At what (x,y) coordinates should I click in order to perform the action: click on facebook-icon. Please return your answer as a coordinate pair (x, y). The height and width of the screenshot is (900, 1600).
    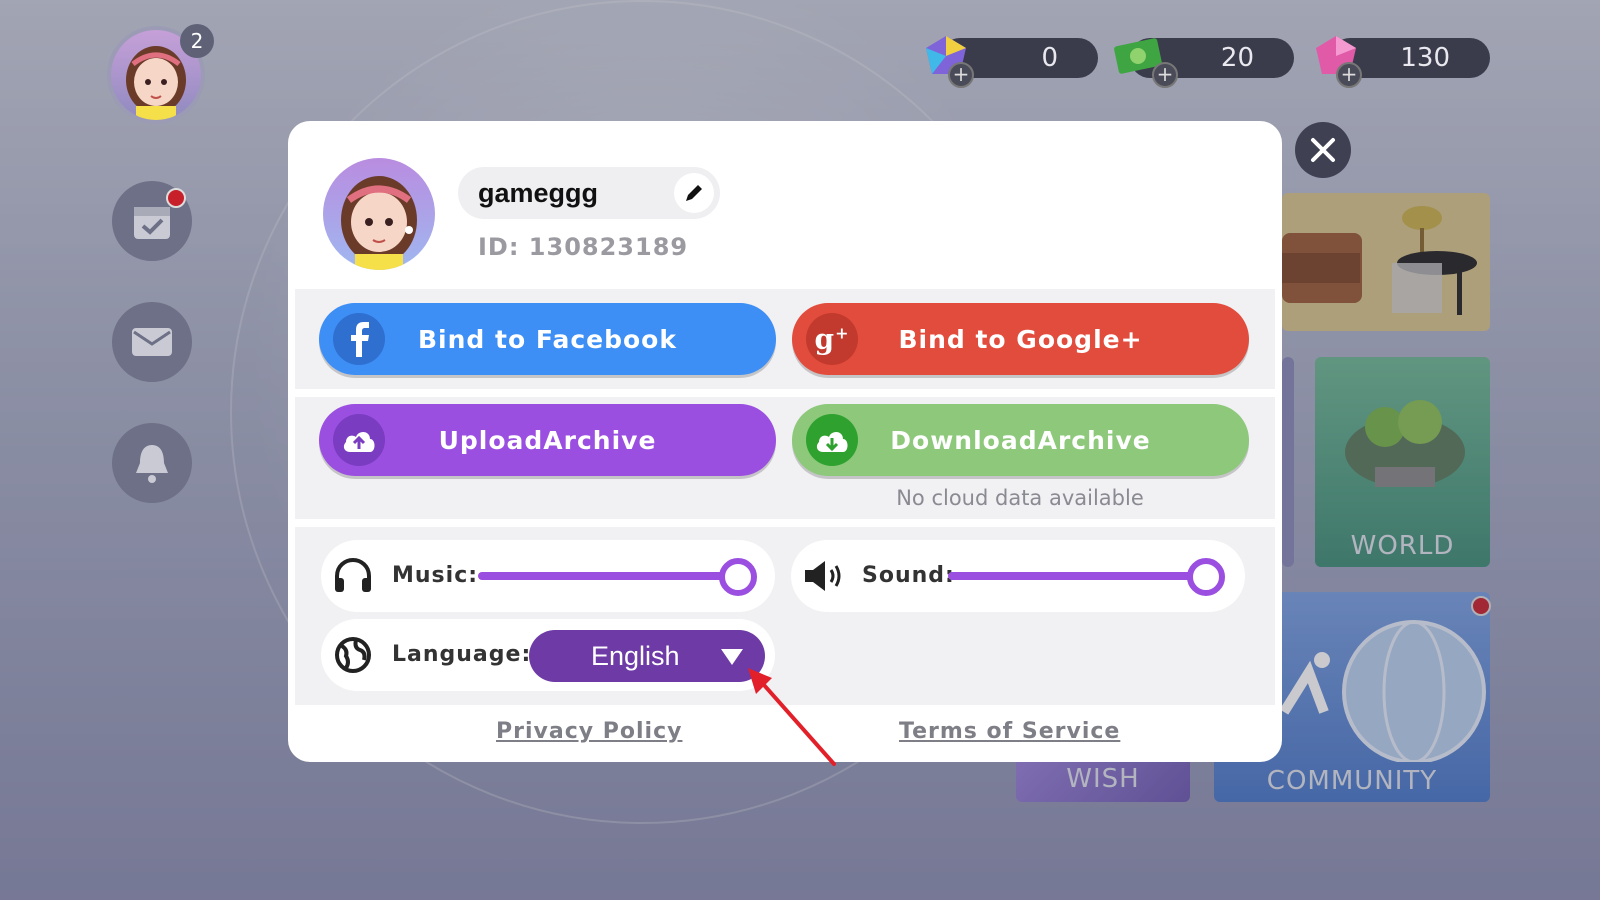
    Looking at the image, I should click on (359, 339).